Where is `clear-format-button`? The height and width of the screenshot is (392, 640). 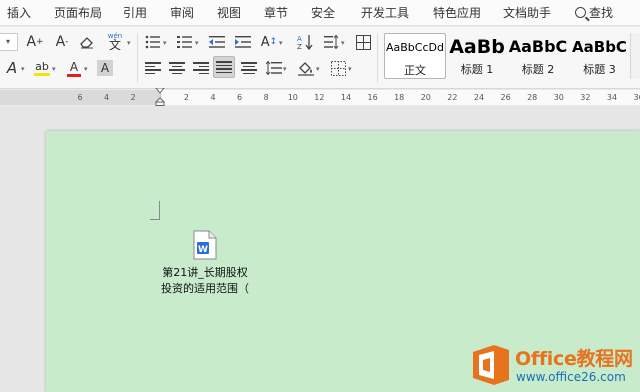
clear-format-button is located at coordinates (87, 42).